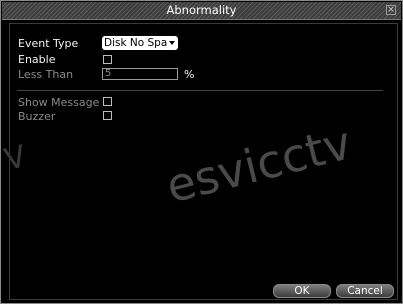  Describe the element at coordinates (189, 74) in the screenshot. I see `percent-unit: %` at that location.